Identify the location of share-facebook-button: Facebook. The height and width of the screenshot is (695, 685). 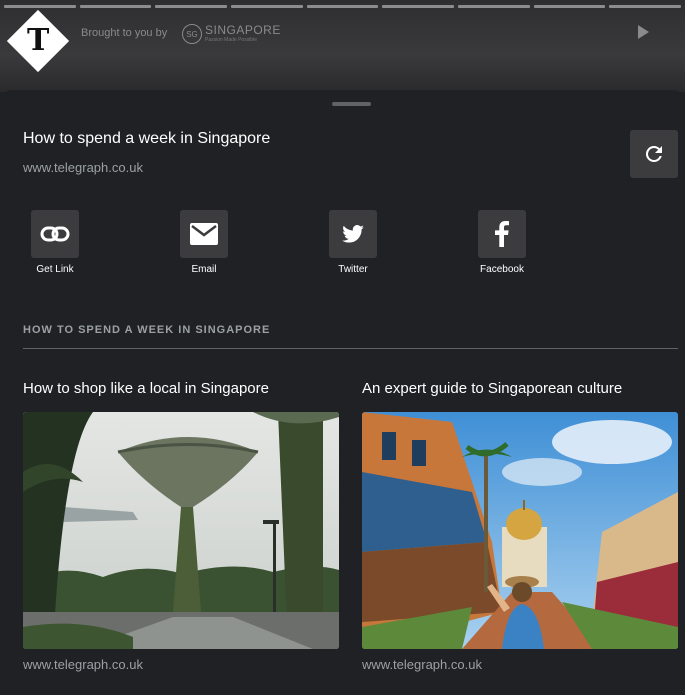
(502, 242).